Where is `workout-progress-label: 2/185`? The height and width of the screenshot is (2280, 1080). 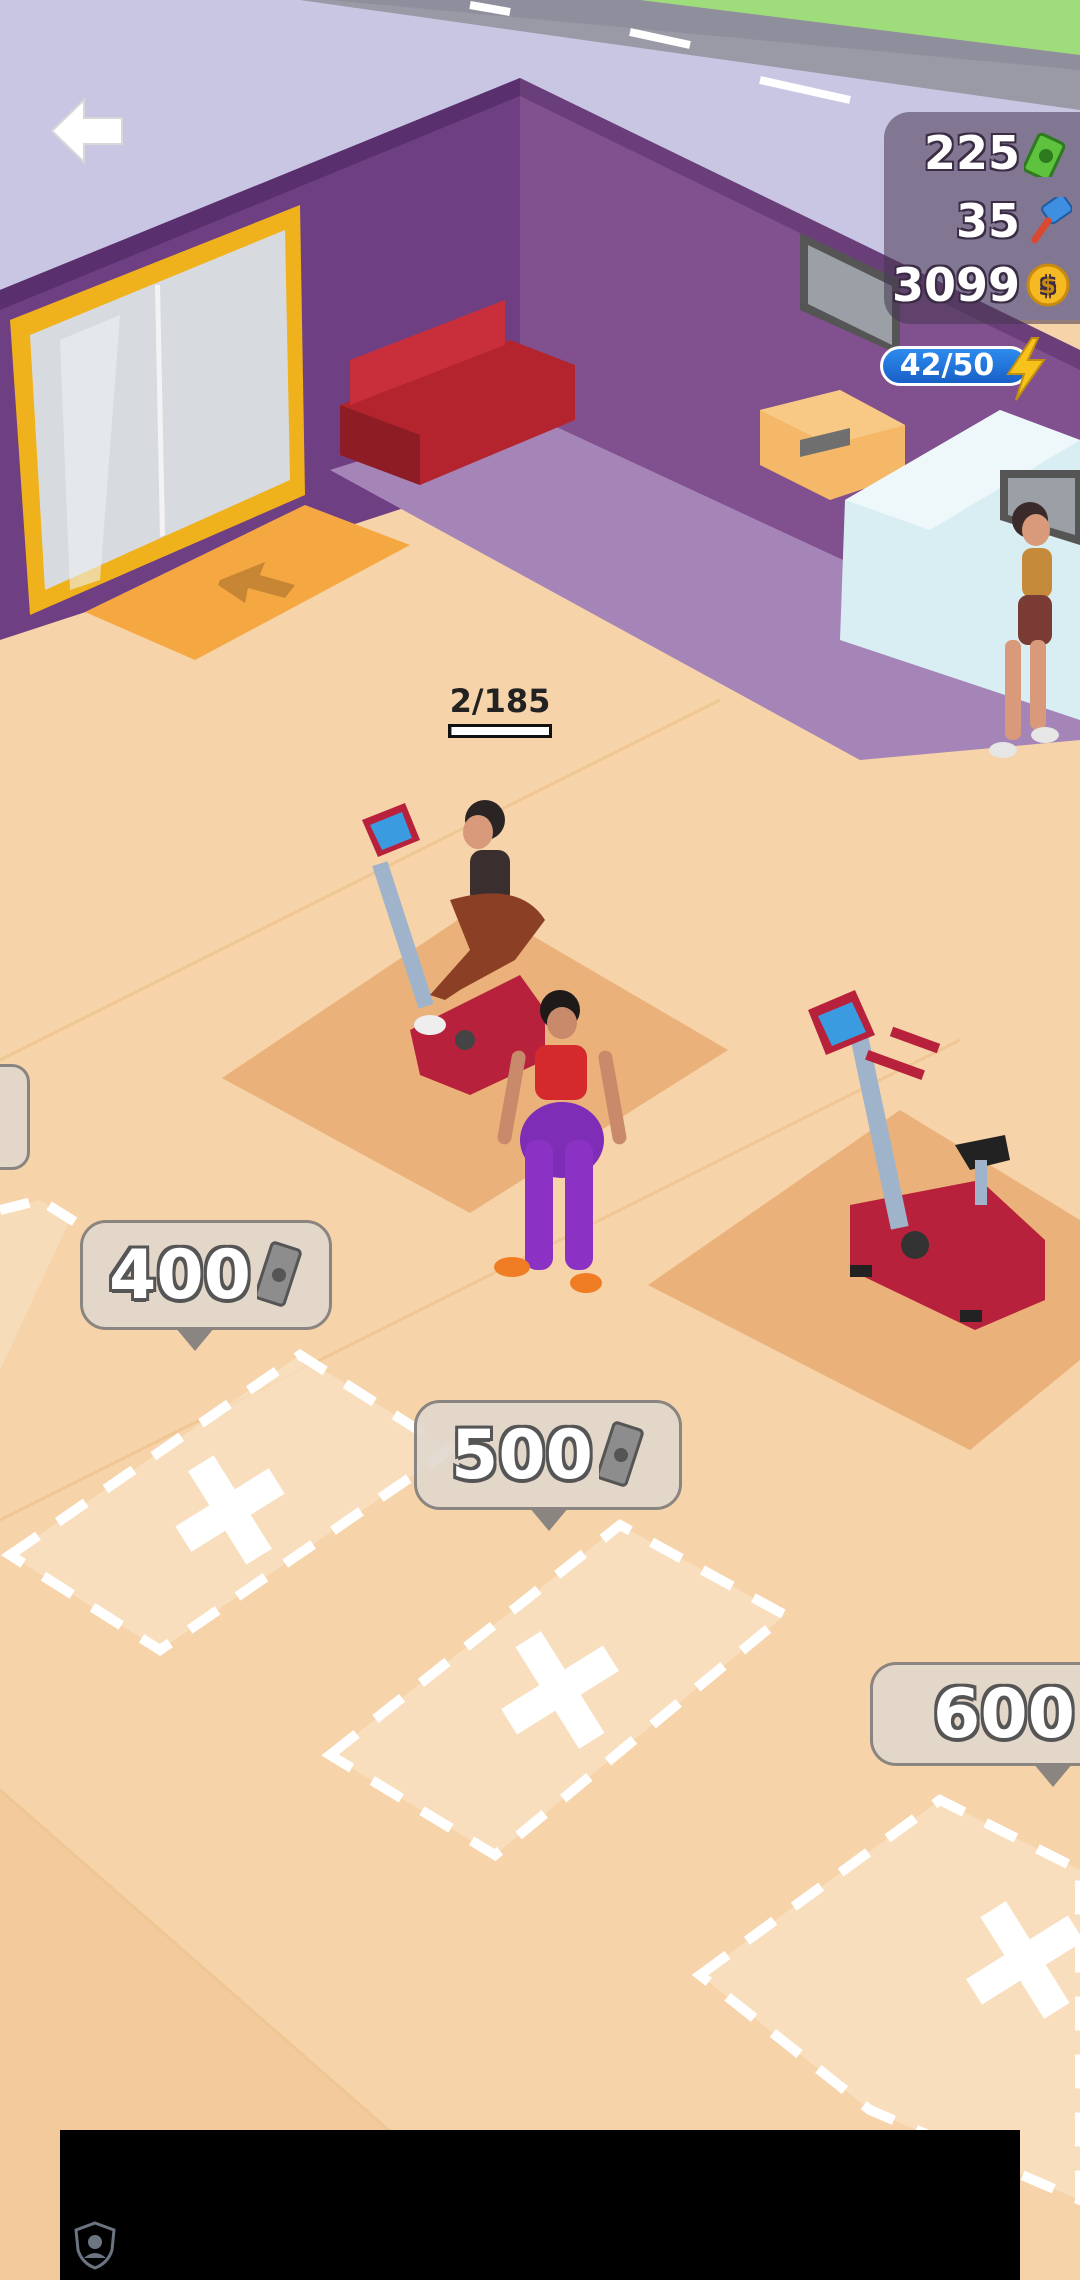
workout-progress-label: 2/185 is located at coordinates (500, 701).